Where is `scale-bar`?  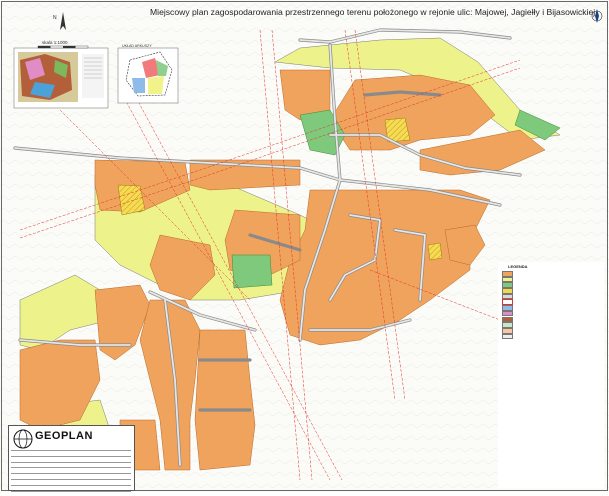 scale-bar is located at coordinates (63, 47).